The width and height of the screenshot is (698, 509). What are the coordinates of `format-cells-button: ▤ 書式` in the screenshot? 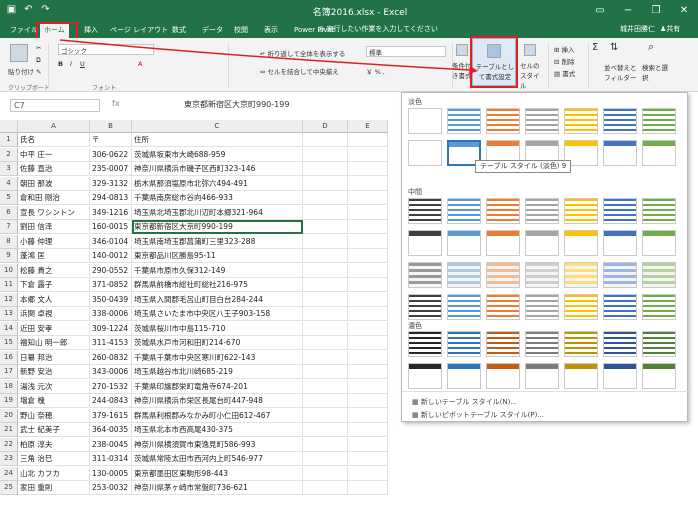 It's located at (564, 73).